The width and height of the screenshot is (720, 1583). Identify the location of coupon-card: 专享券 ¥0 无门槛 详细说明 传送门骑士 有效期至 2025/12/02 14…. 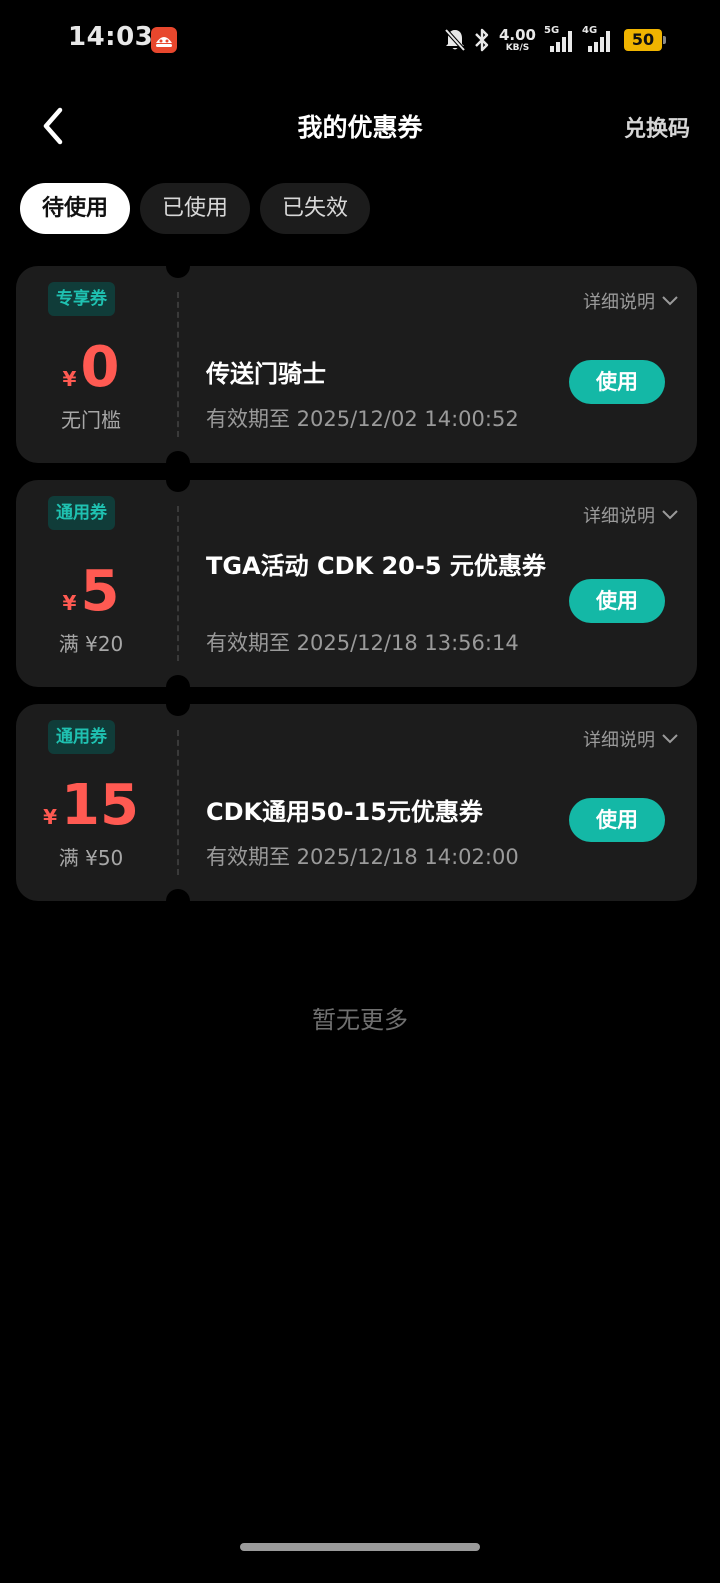
(356, 364).